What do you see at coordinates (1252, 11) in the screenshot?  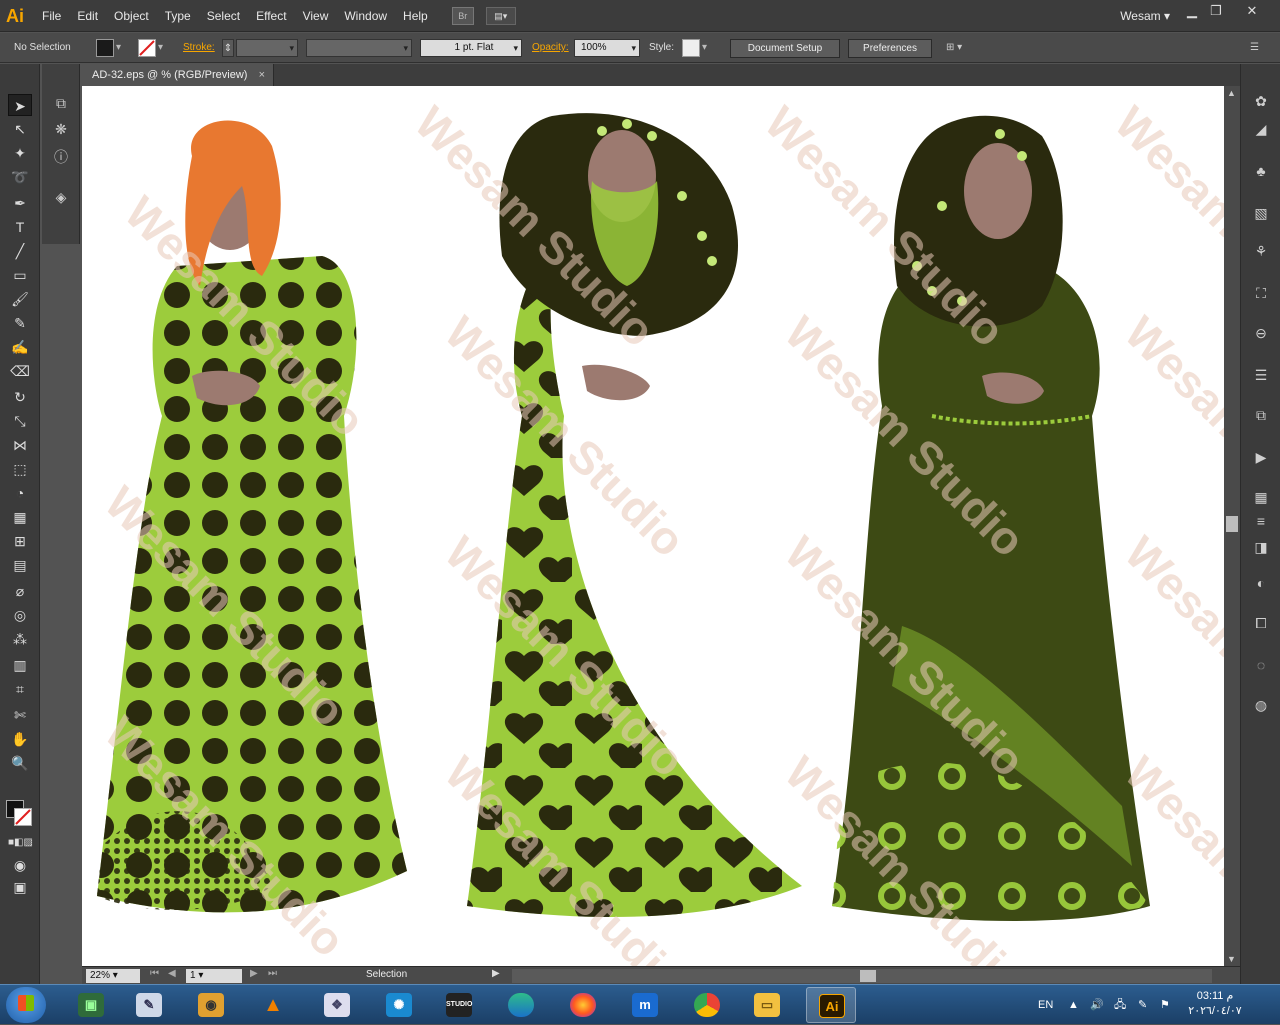 I see `close-icon: ✕` at bounding box center [1252, 11].